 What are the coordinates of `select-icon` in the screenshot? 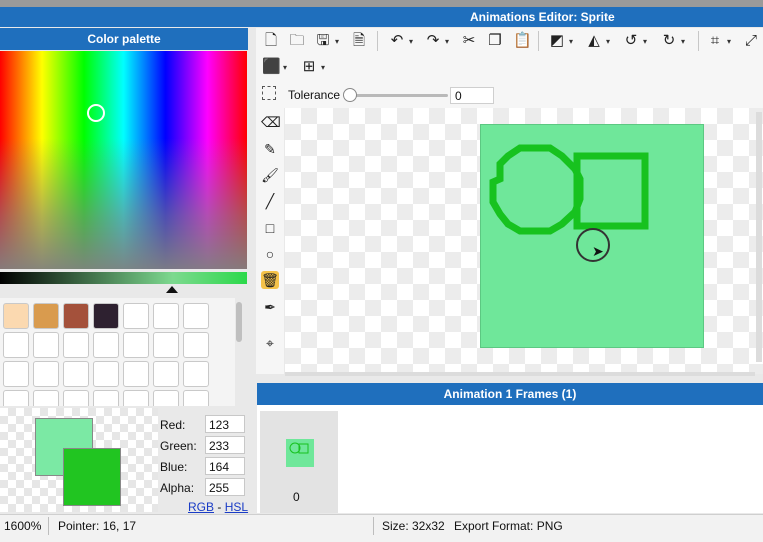 It's located at (269, 93).